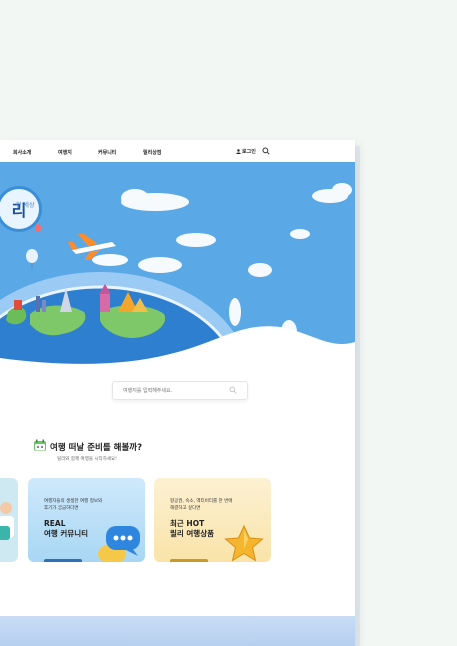 This screenshot has height=646, width=457. I want to click on card-community-title: REAL 여행 커뮤니티, so click(66, 528).